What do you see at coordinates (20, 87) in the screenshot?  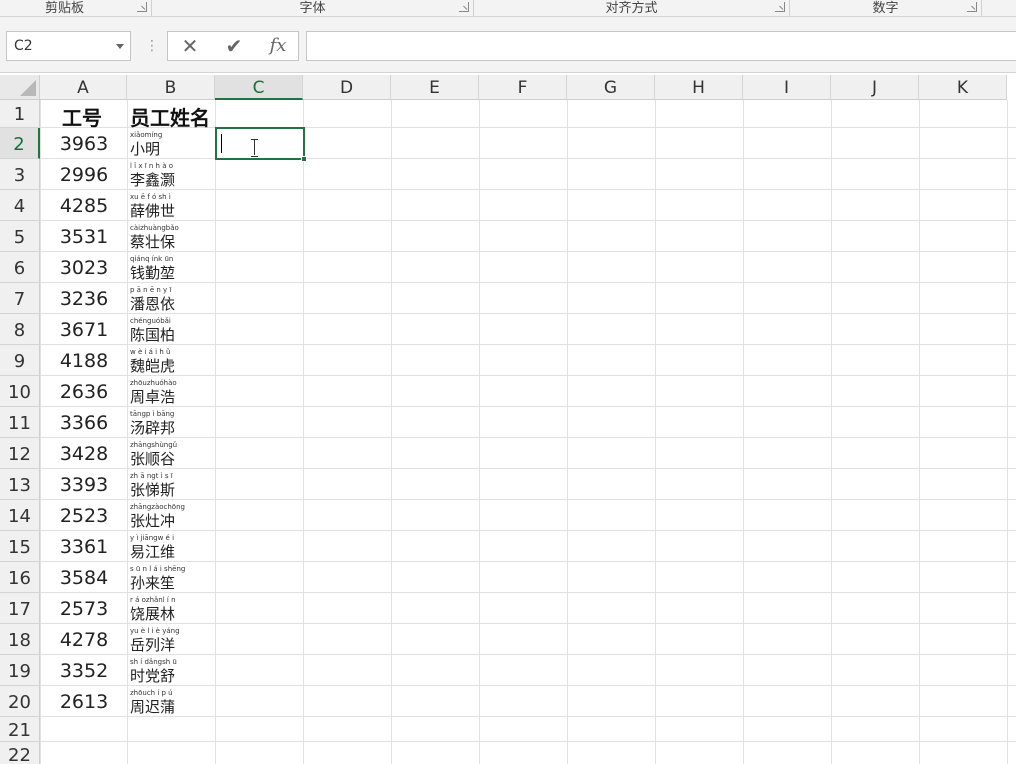 I see `select-all-button` at bounding box center [20, 87].